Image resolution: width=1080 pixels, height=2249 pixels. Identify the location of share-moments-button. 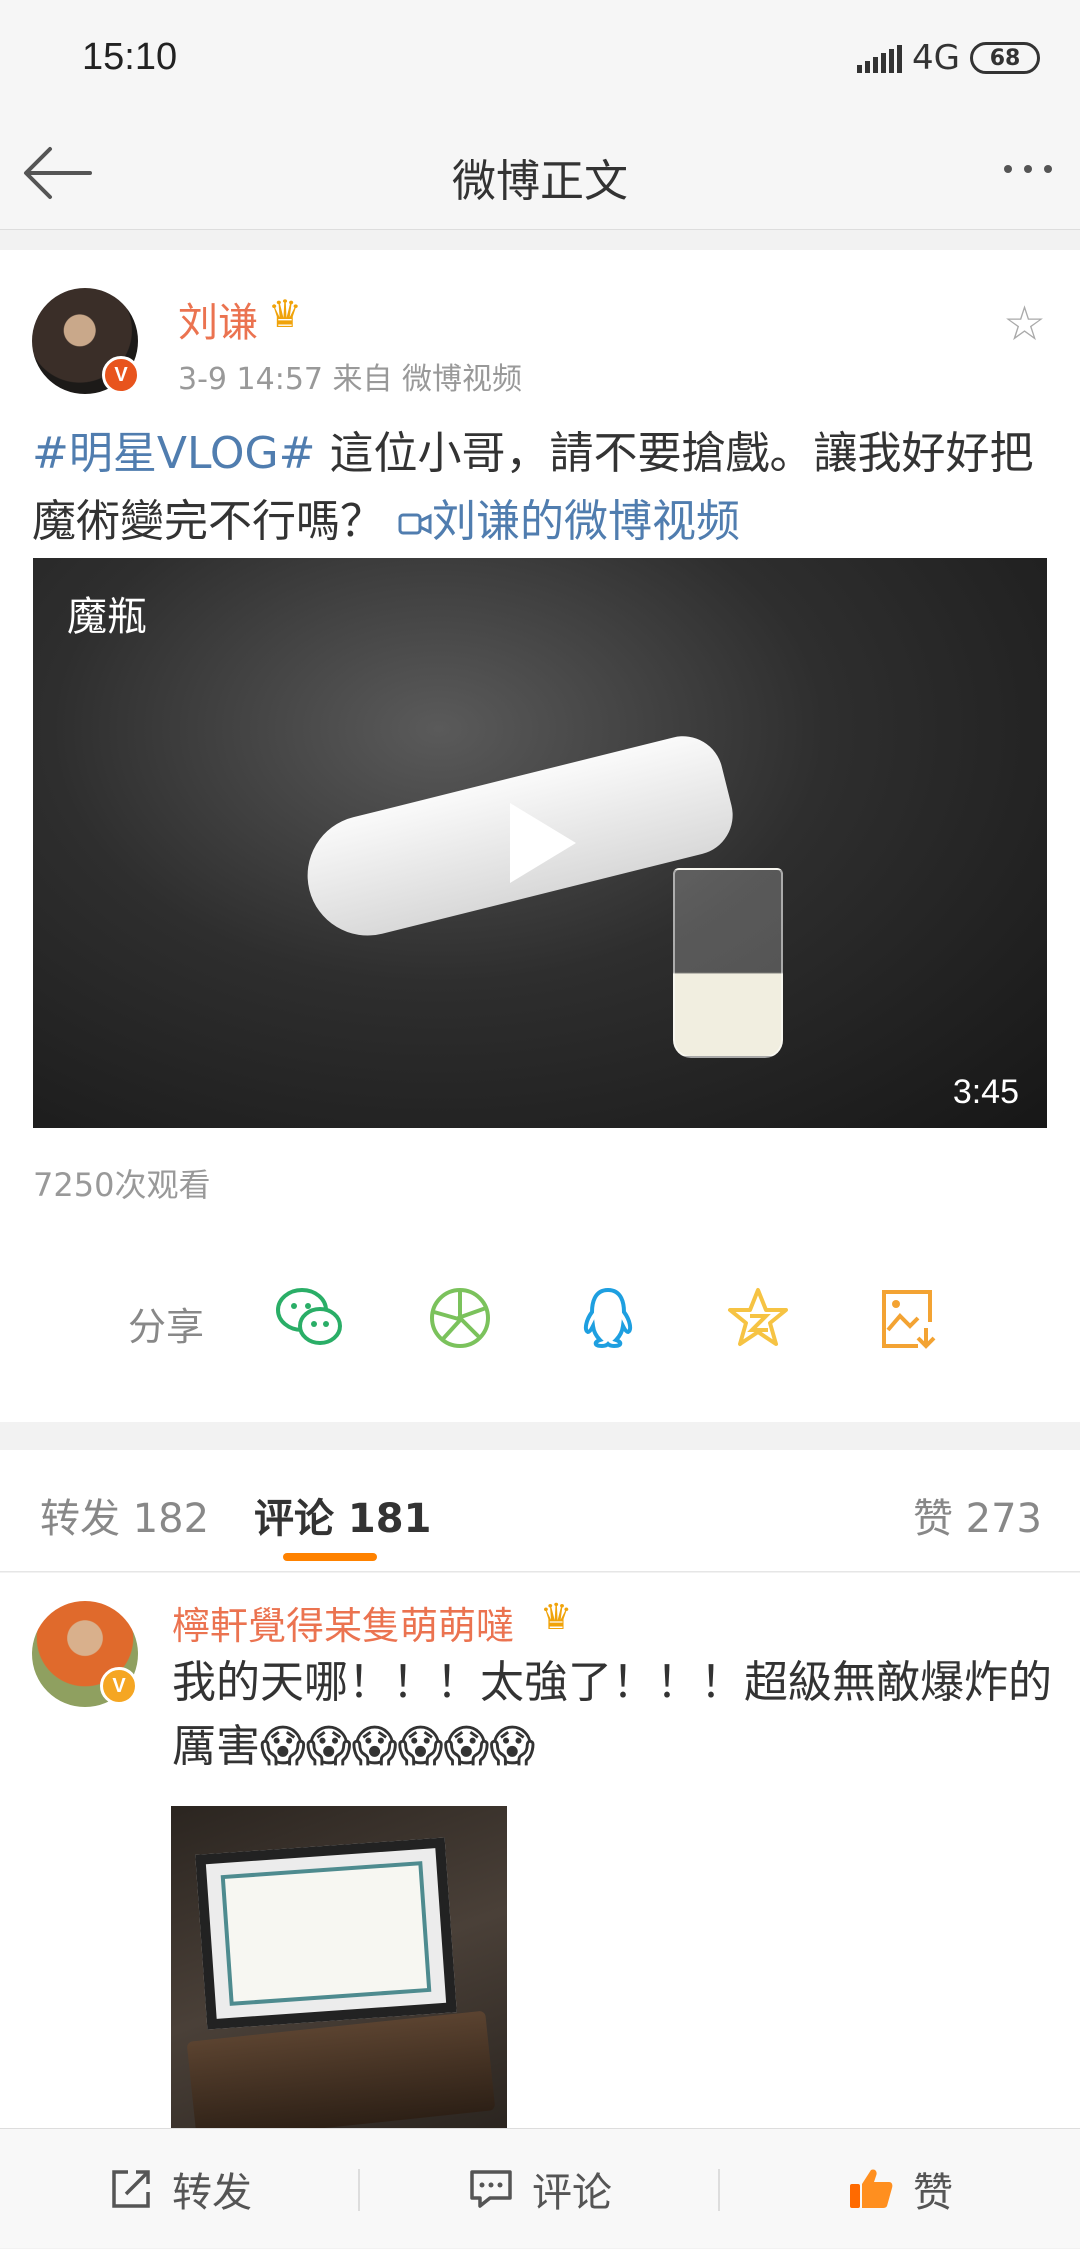
(460, 1318).